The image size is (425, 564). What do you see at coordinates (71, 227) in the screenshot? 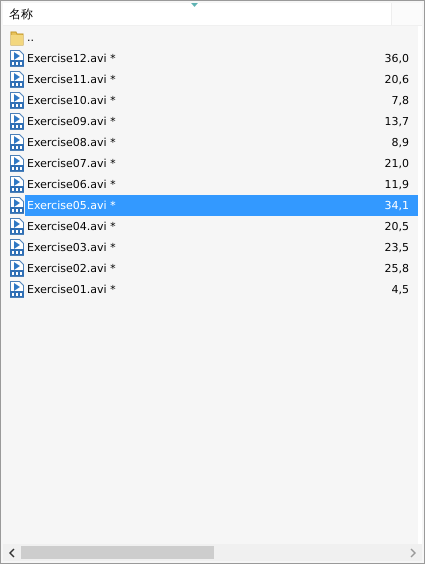
I see `file-name: Exercise04.avi *` at bounding box center [71, 227].